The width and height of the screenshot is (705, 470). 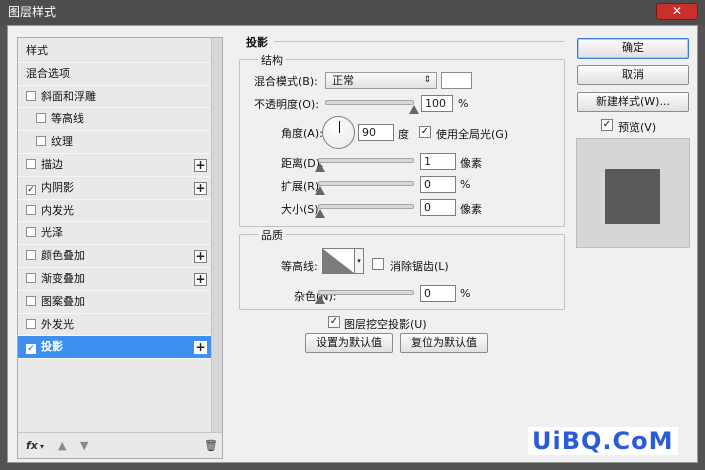 What do you see at coordinates (286, 104) in the screenshot?
I see `opacity-label: 不透明度(O):` at bounding box center [286, 104].